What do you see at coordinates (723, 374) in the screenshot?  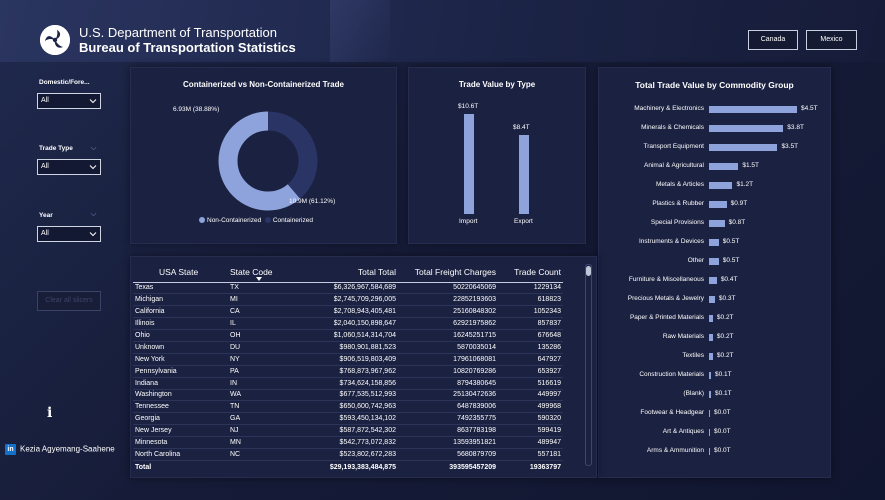 I see `commodity-value-label: $0.1T` at bounding box center [723, 374].